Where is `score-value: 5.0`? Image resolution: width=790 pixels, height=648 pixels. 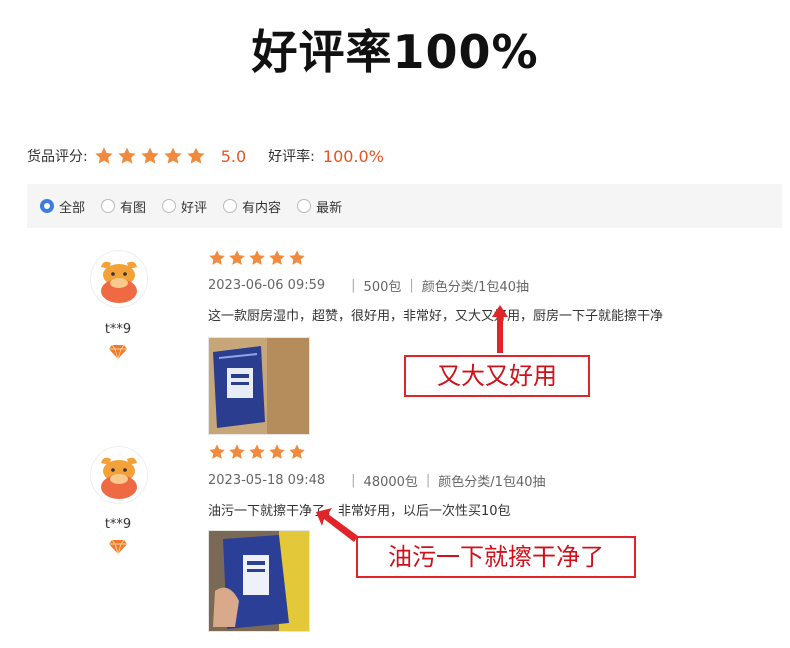
score-value: 5.0 is located at coordinates (233, 156).